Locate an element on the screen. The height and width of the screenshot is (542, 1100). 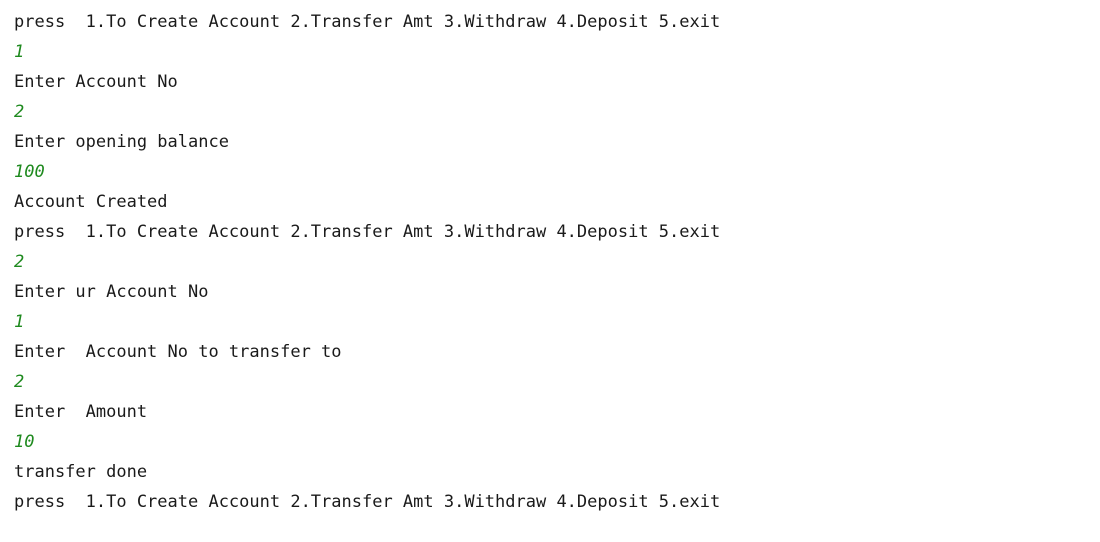
console-line-message: transfer done is located at coordinates (81, 472).